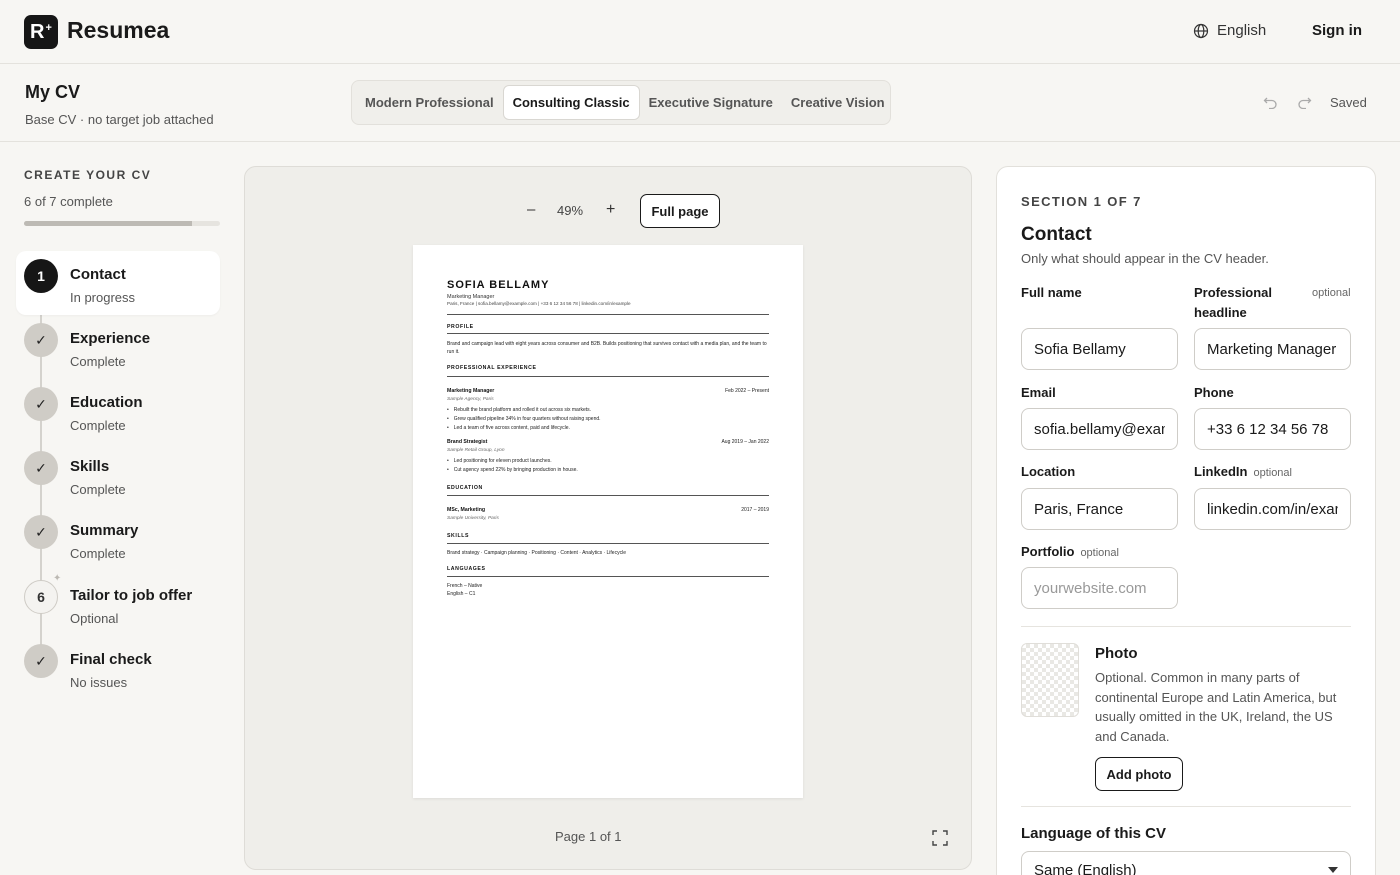 The width and height of the screenshot is (1400, 875). Describe the element at coordinates (57, 578) in the screenshot. I see `sparkle-icon: ✦` at that location.